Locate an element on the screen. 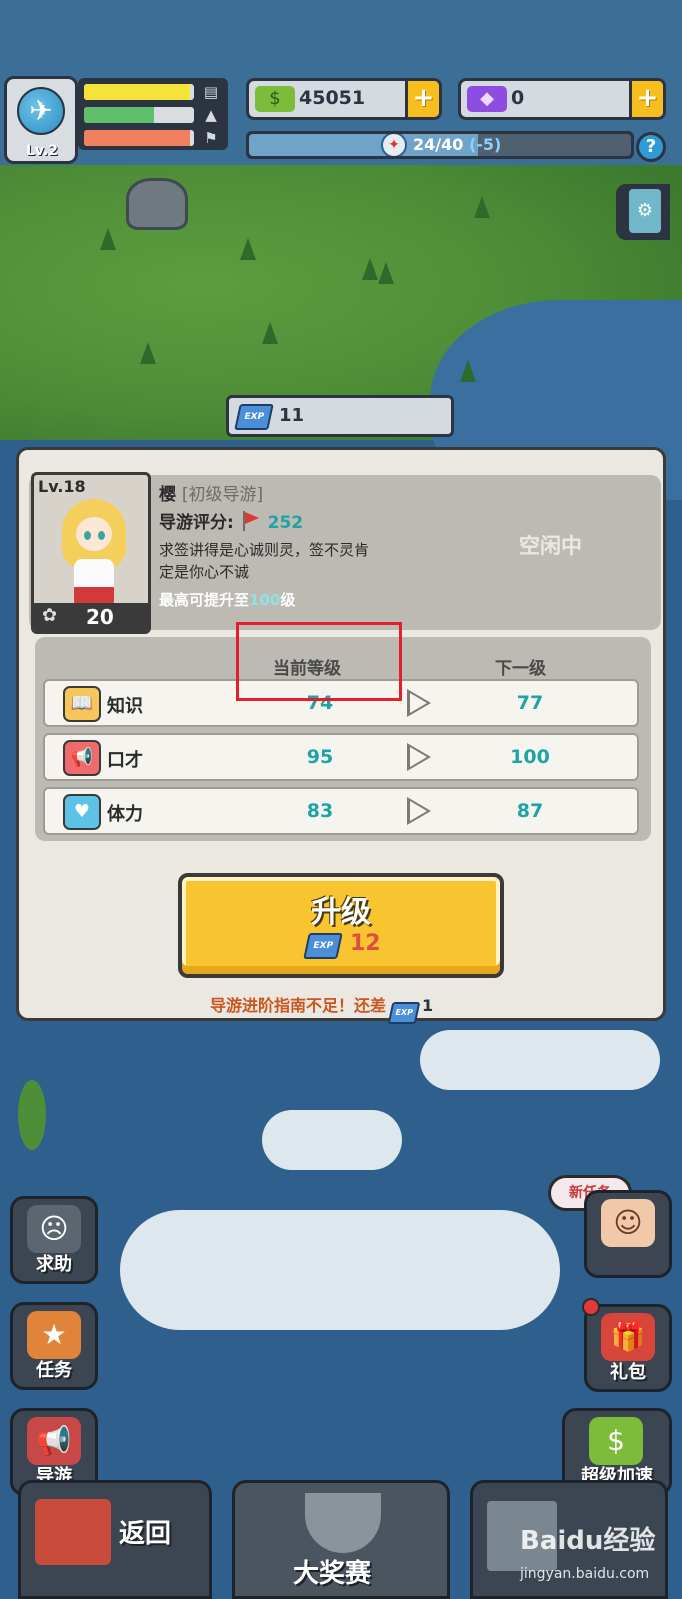 The height and width of the screenshot is (1599, 682). flag-icon: ⚑ is located at coordinates (211, 138).